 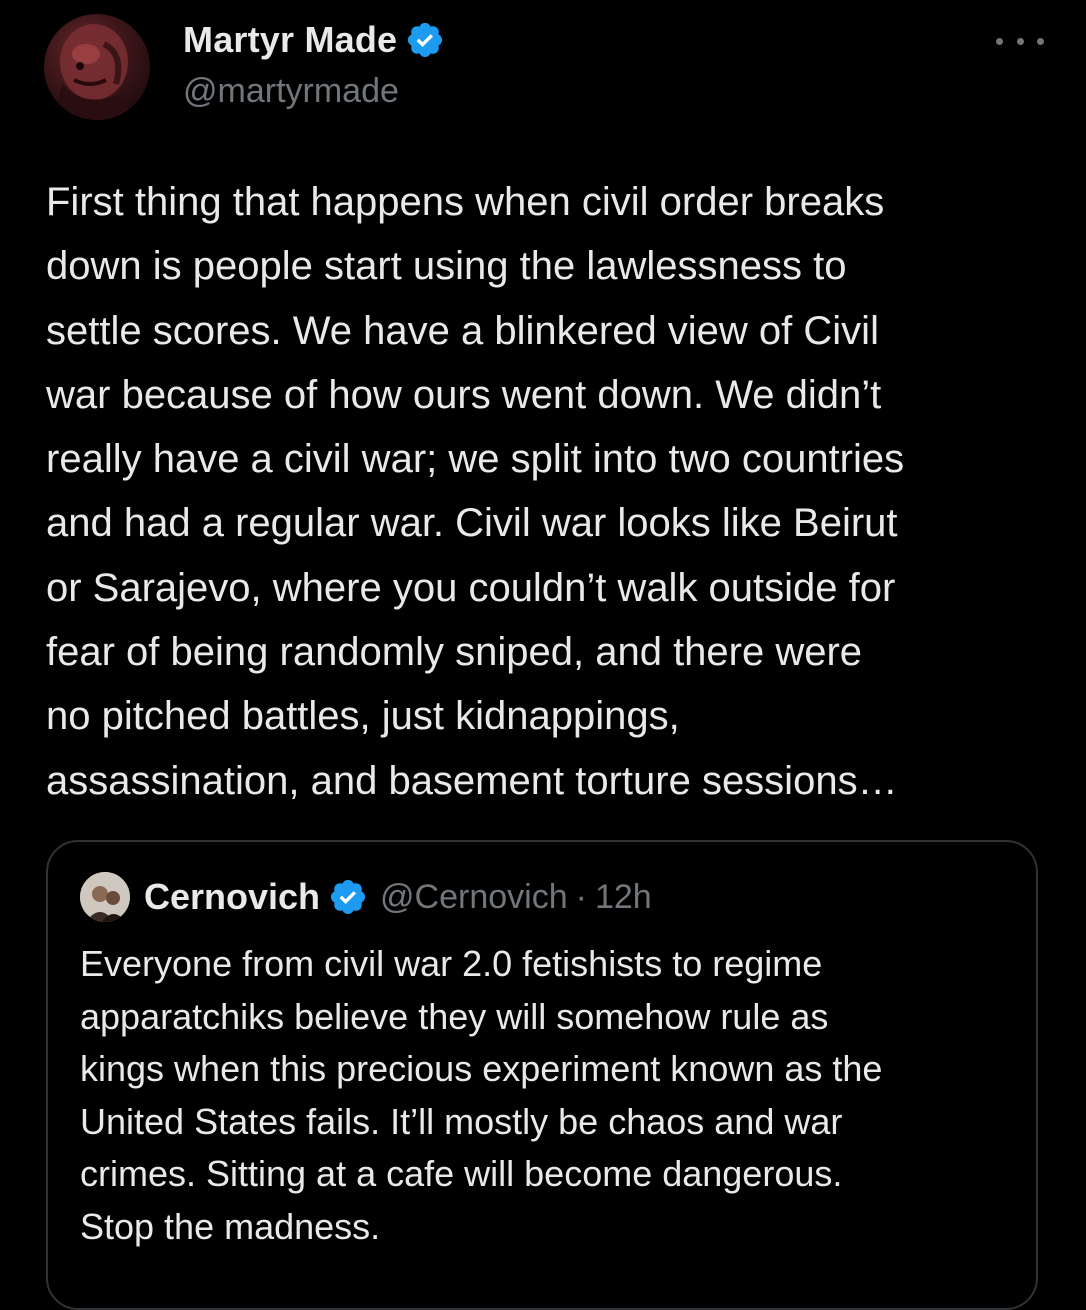 I want to click on quoted-tweet-header: Cernovich @Cernovich · 12h, so click(x=366, y=897).